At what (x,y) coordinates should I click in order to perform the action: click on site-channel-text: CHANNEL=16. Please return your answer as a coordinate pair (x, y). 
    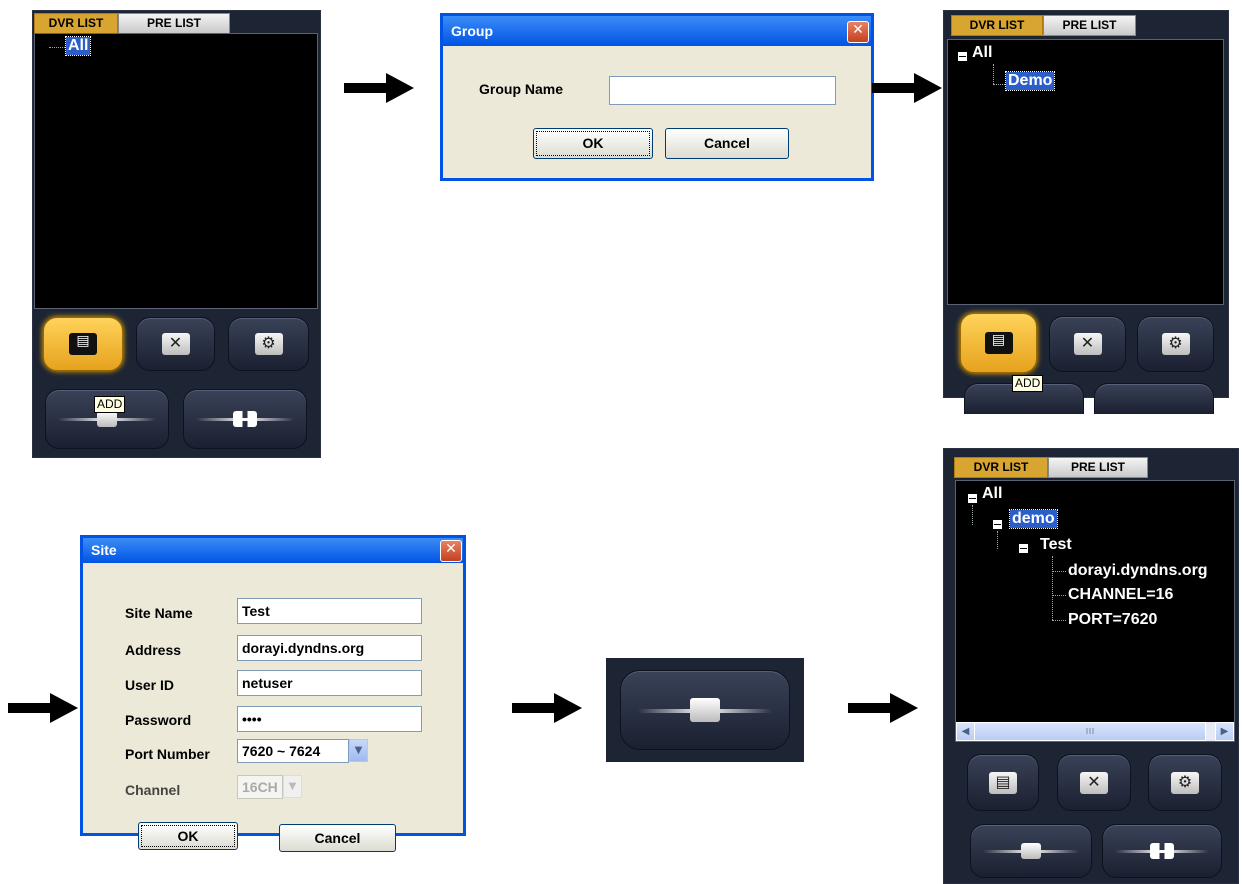
    Looking at the image, I should click on (1121, 594).